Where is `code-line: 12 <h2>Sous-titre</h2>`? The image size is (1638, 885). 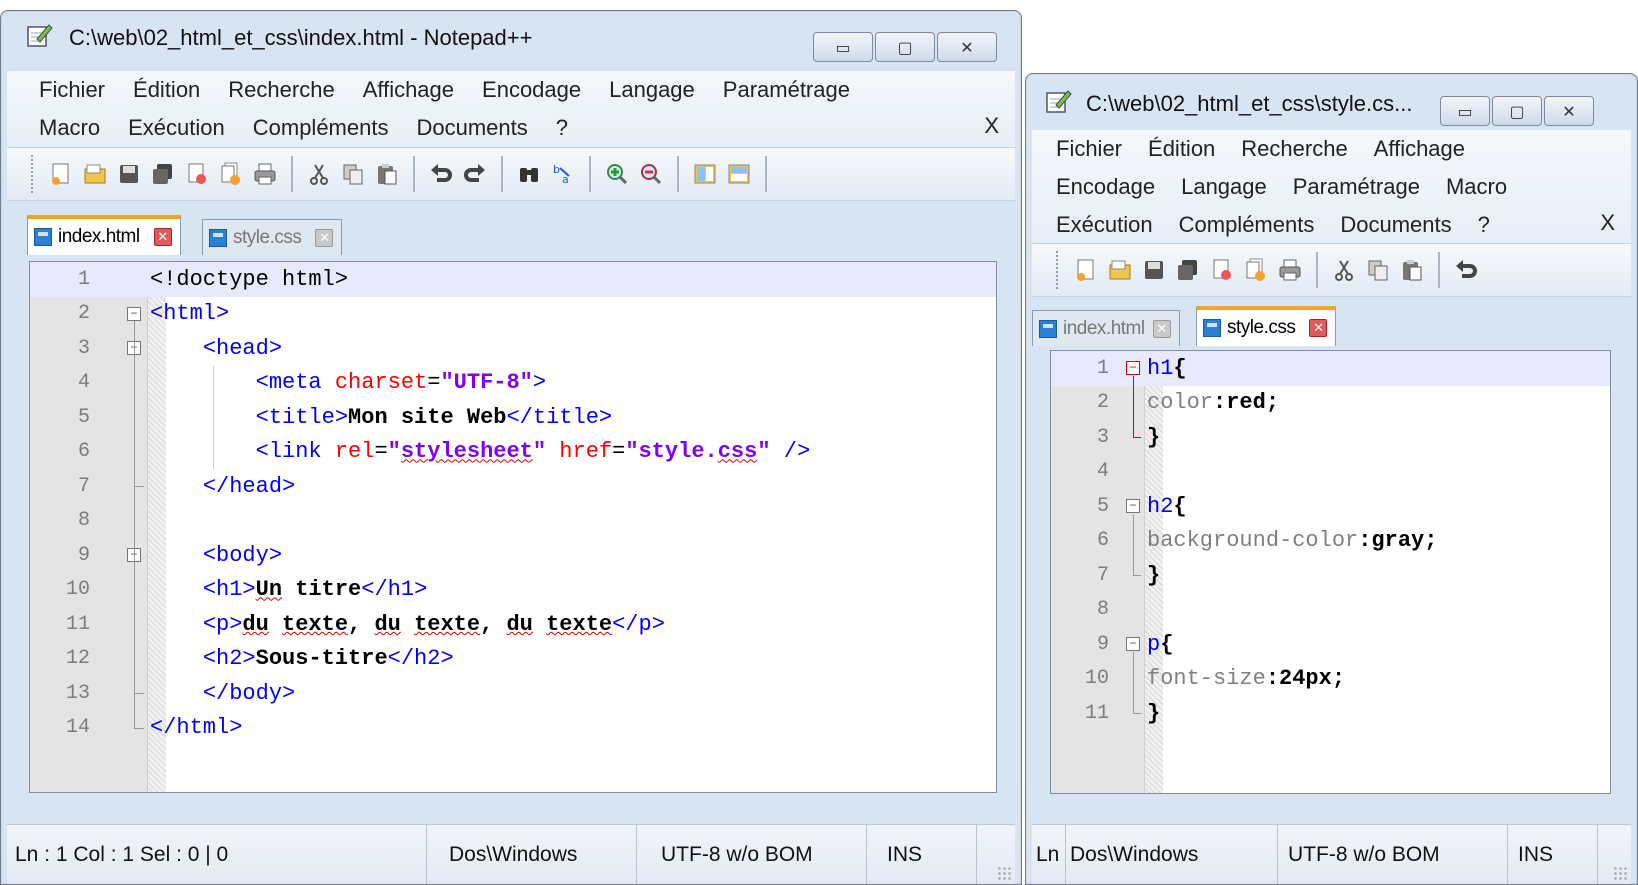
code-line: 12 <h2>Sous-titre</h2> is located at coordinates (513, 659).